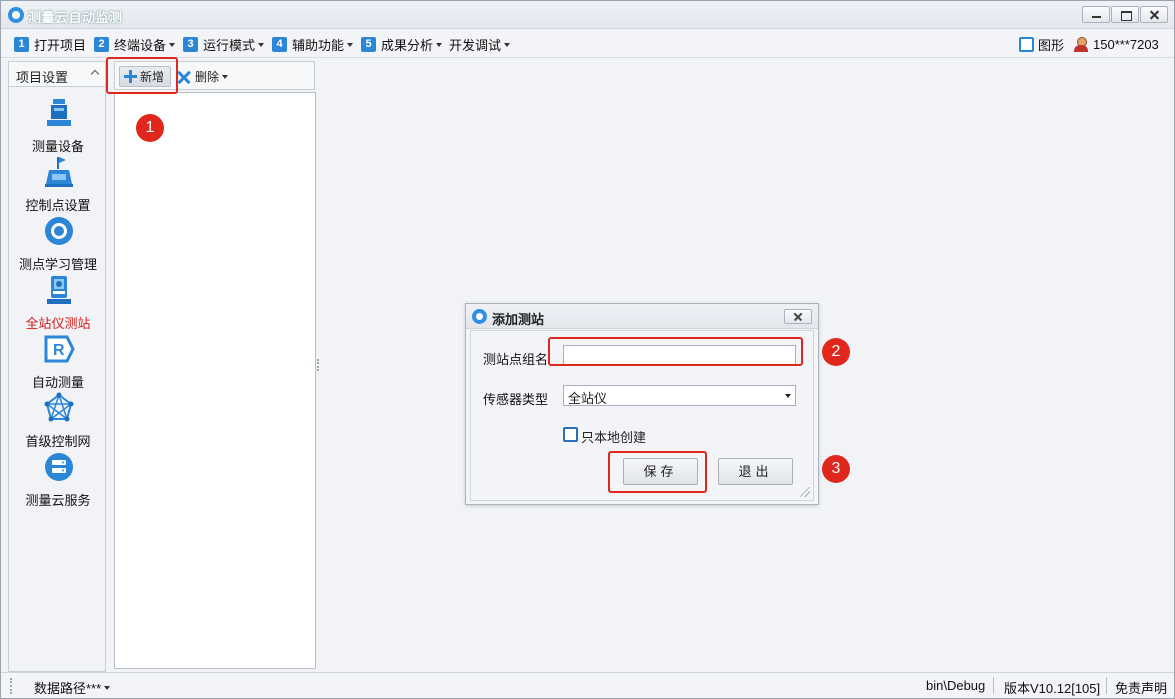  What do you see at coordinates (11, 686) in the screenshot?
I see `status-grip` at bounding box center [11, 686].